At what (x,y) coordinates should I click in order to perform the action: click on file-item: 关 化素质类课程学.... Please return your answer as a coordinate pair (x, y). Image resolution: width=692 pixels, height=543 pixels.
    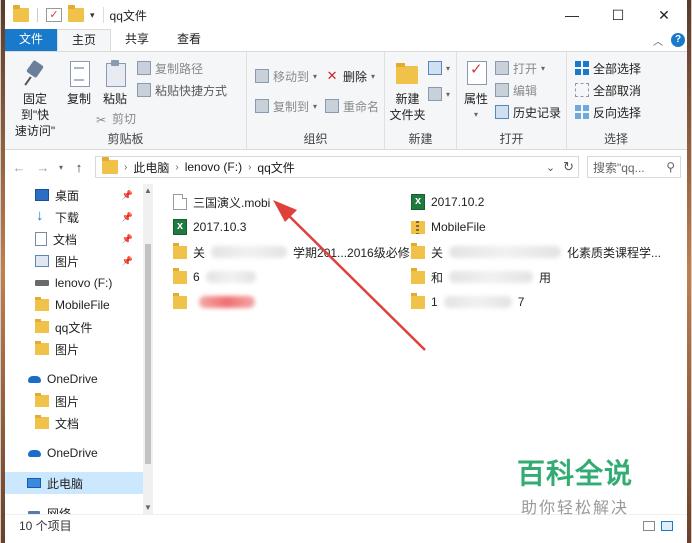
    Looking at the image, I should click on (536, 252).